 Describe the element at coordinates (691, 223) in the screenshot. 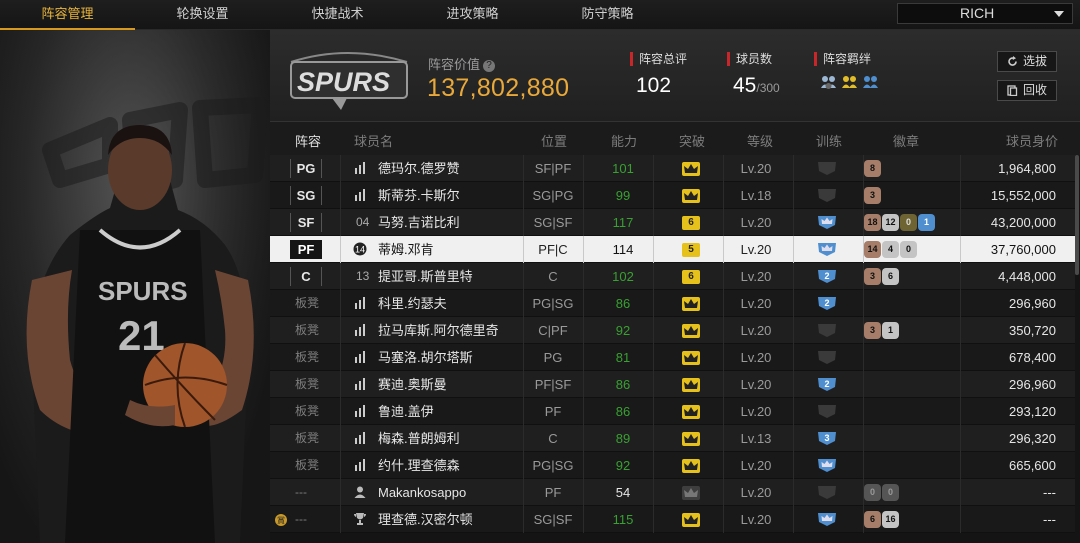

I see `breakthrough-badge: 6` at that location.